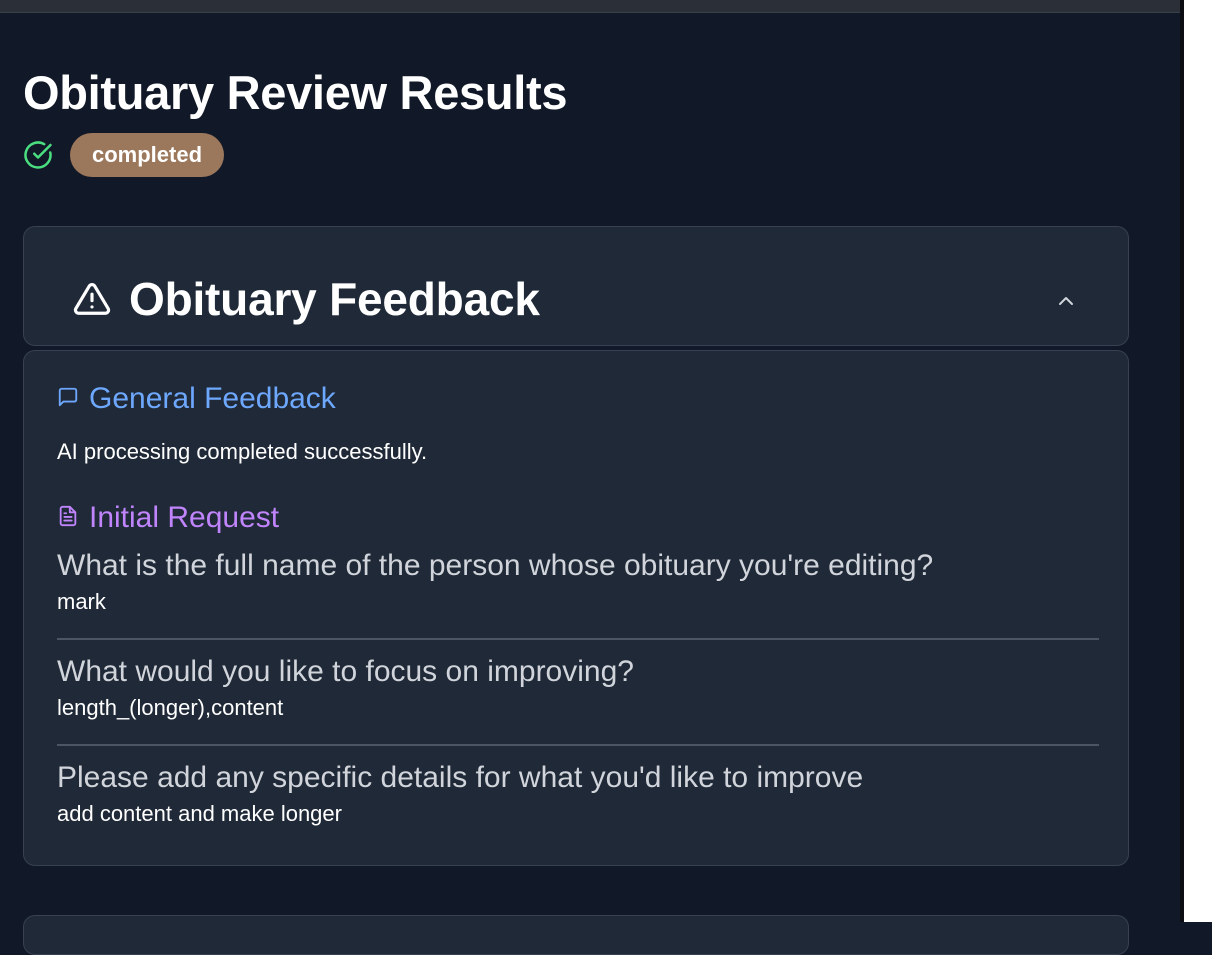 The width and height of the screenshot is (1212, 955). What do you see at coordinates (576, 286) in the screenshot?
I see `feedback-card-header: Obituary Feedback` at bounding box center [576, 286].